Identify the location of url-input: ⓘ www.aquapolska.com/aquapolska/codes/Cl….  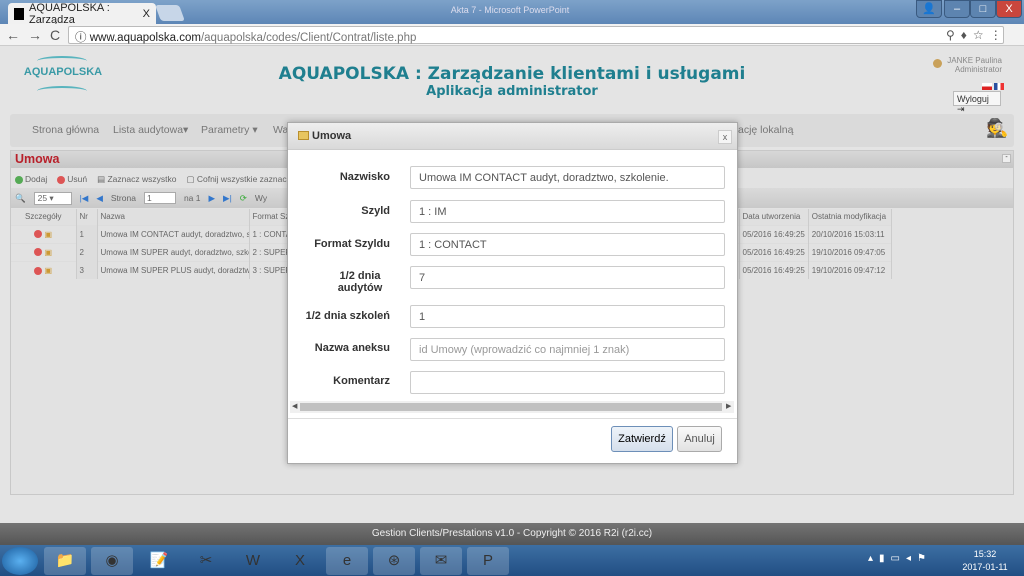
(536, 35).